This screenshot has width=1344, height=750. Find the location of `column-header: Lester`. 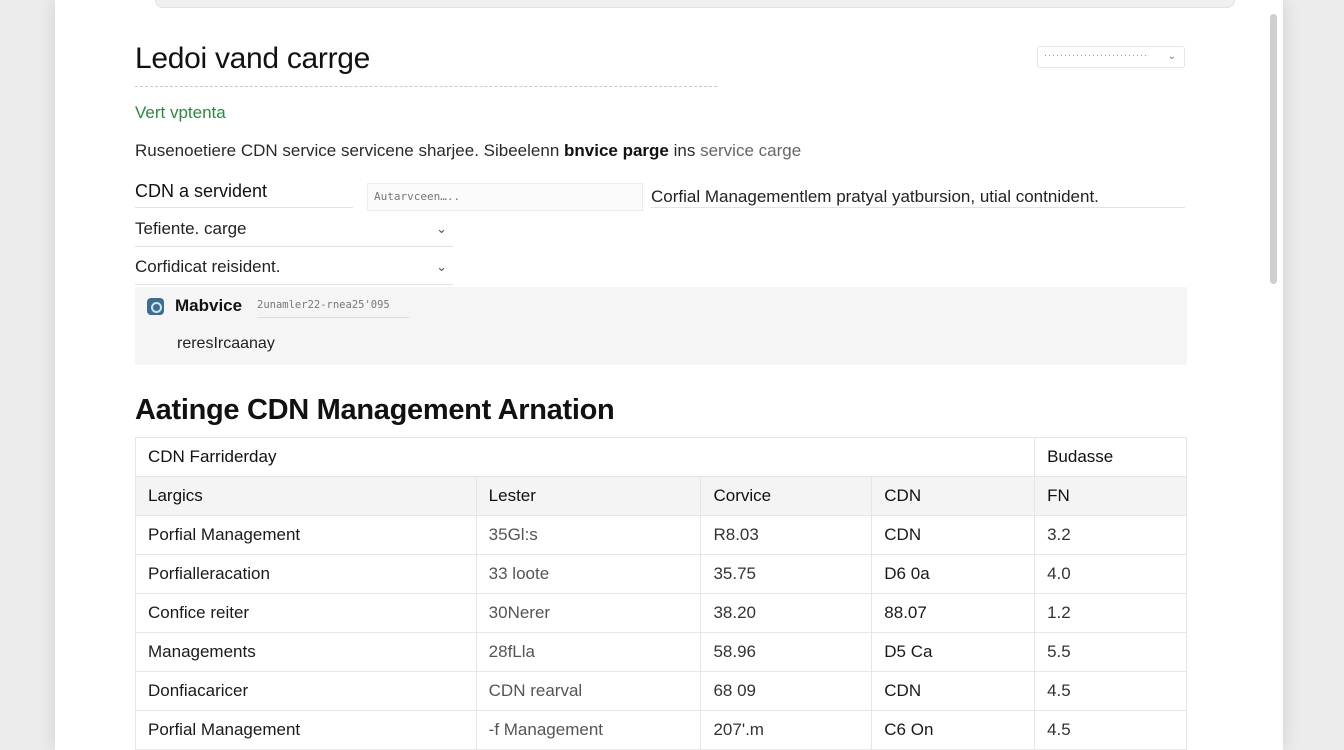

column-header: Lester is located at coordinates (588, 496).